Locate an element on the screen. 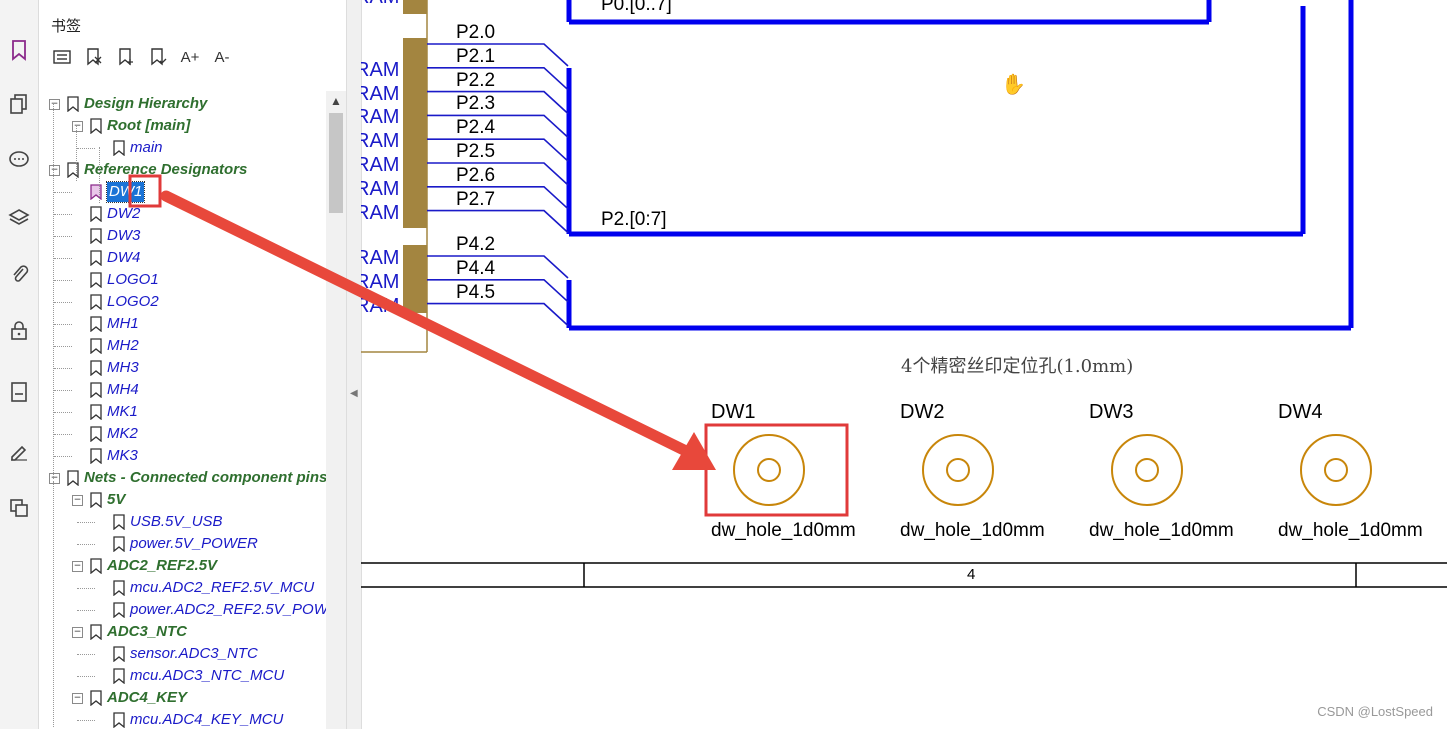 Image resolution: width=1447 pixels, height=729 pixels. bookmark-label: Design Hierarchy is located at coordinates (145, 104).